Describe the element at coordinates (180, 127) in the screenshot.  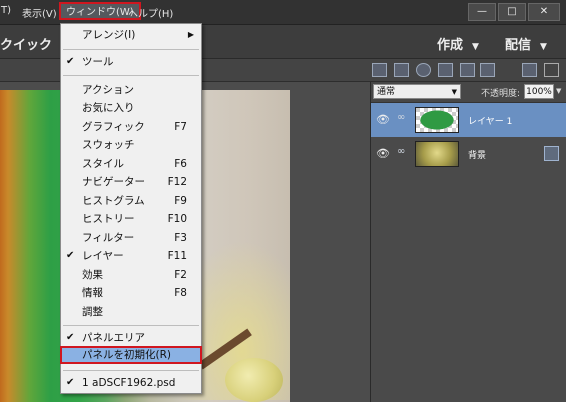
I see `menu-item-shortcut: F7` at that location.